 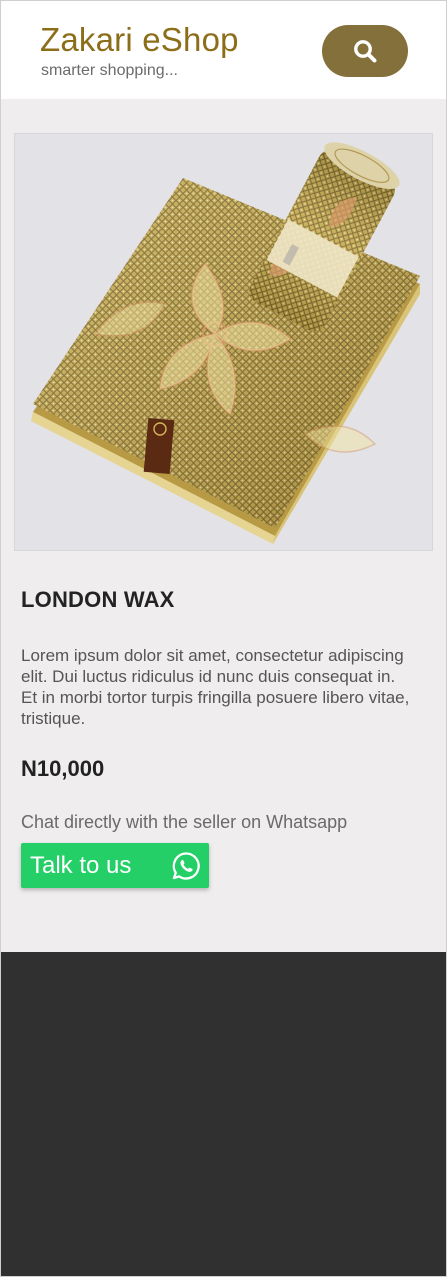 I want to click on search-button, so click(x=365, y=51).